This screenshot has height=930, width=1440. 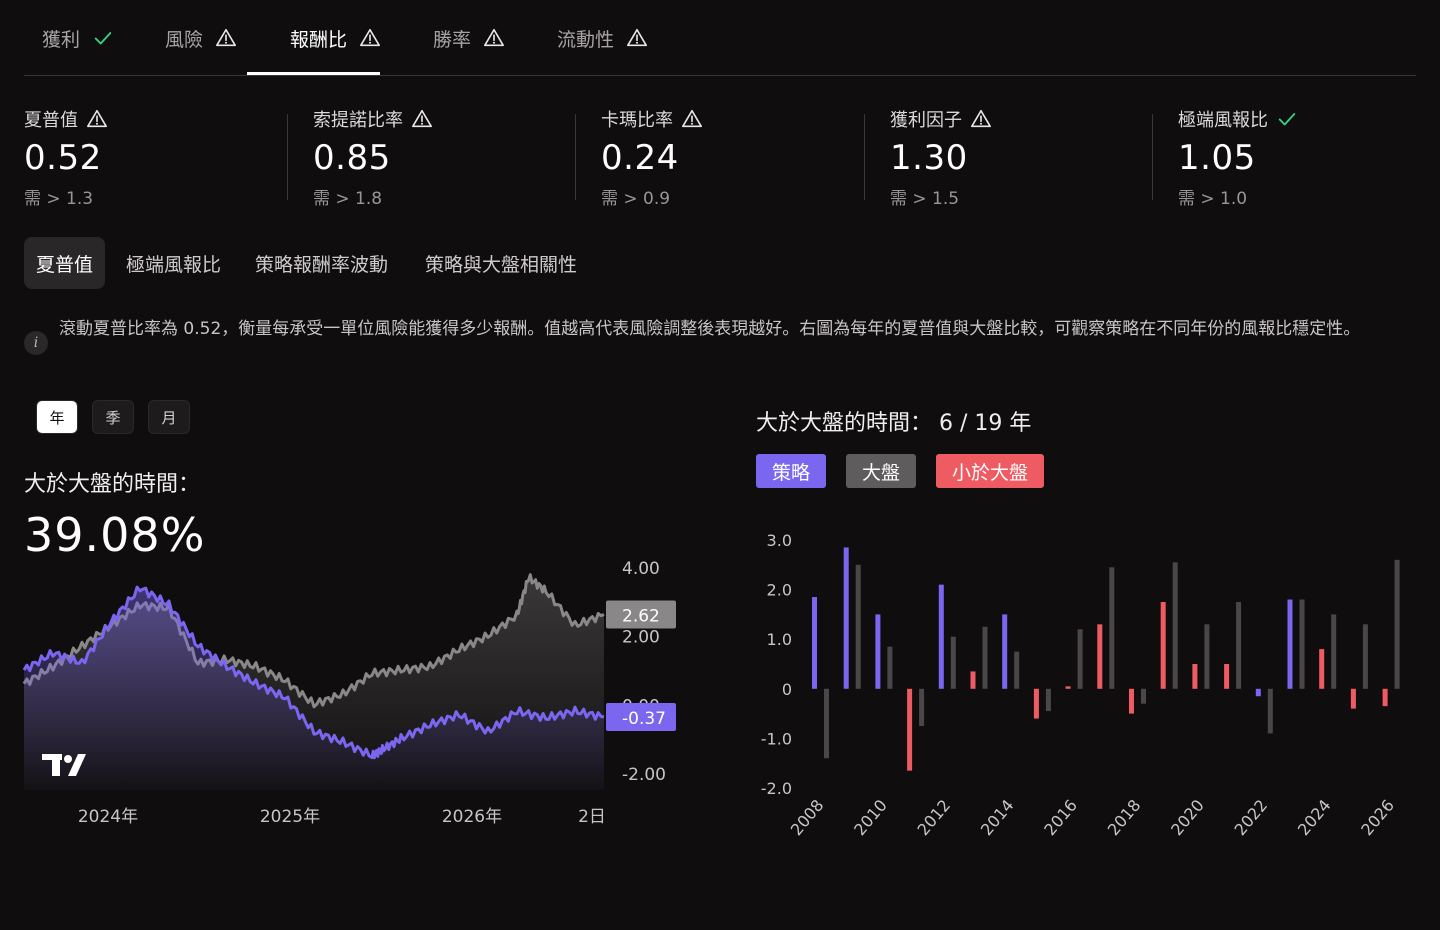 I want to click on market-bar-2008, so click(x=826, y=723).